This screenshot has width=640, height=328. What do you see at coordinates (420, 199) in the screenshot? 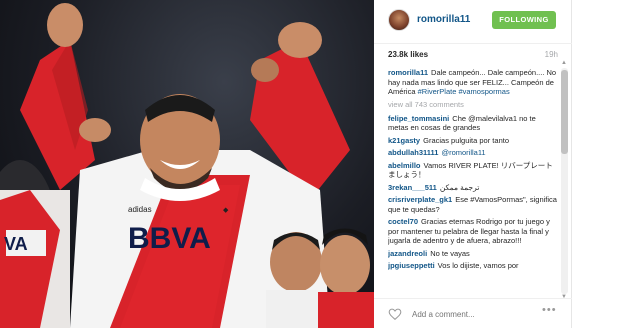
I see `comment-username: crisriverplate_gk1` at bounding box center [420, 199].